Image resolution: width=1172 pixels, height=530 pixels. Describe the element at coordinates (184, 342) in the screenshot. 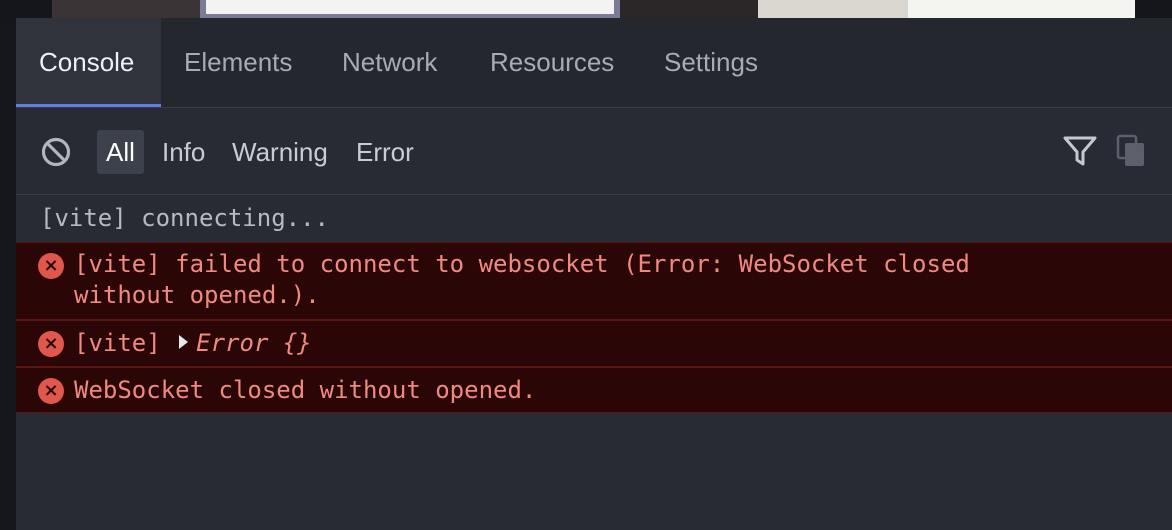

I see `expand-triangle-icon` at that location.